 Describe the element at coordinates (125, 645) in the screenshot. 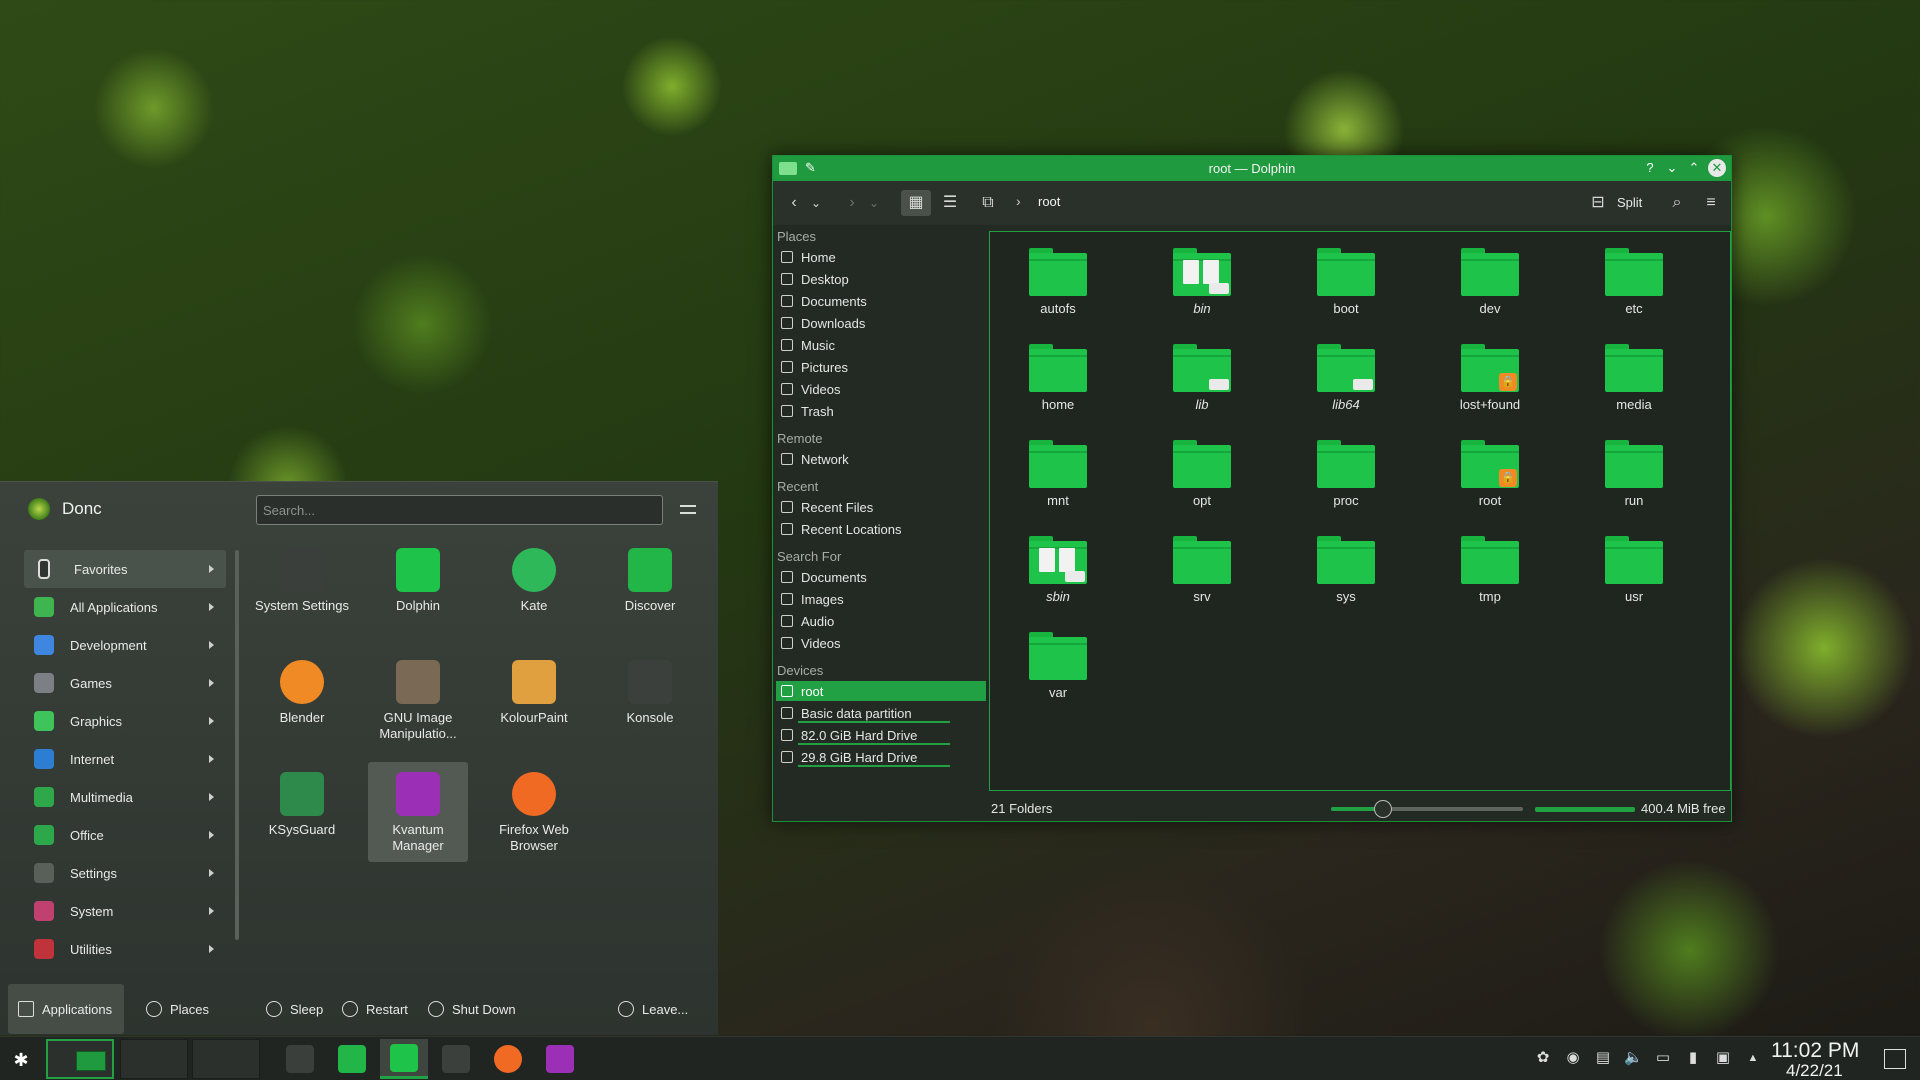

I see `category-development: Development` at that location.